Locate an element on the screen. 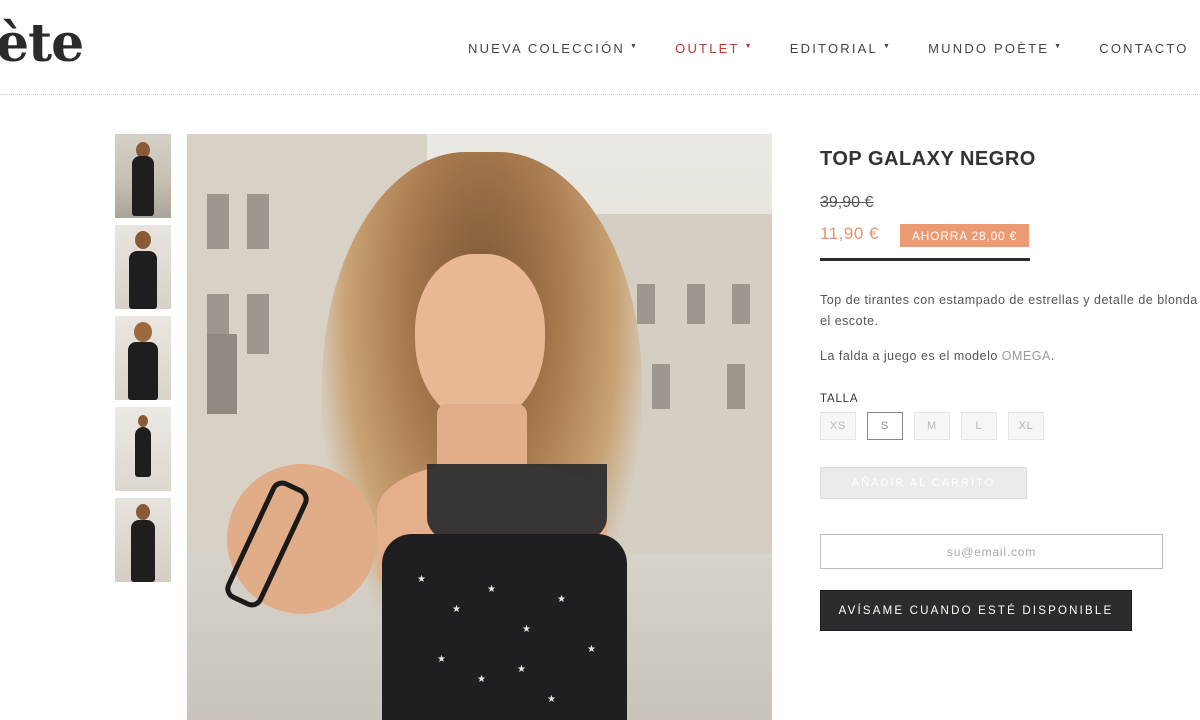 Image resolution: width=1200 pixels, height=720 pixels. size-selector: XS S M L XL is located at coordinates (937, 426).